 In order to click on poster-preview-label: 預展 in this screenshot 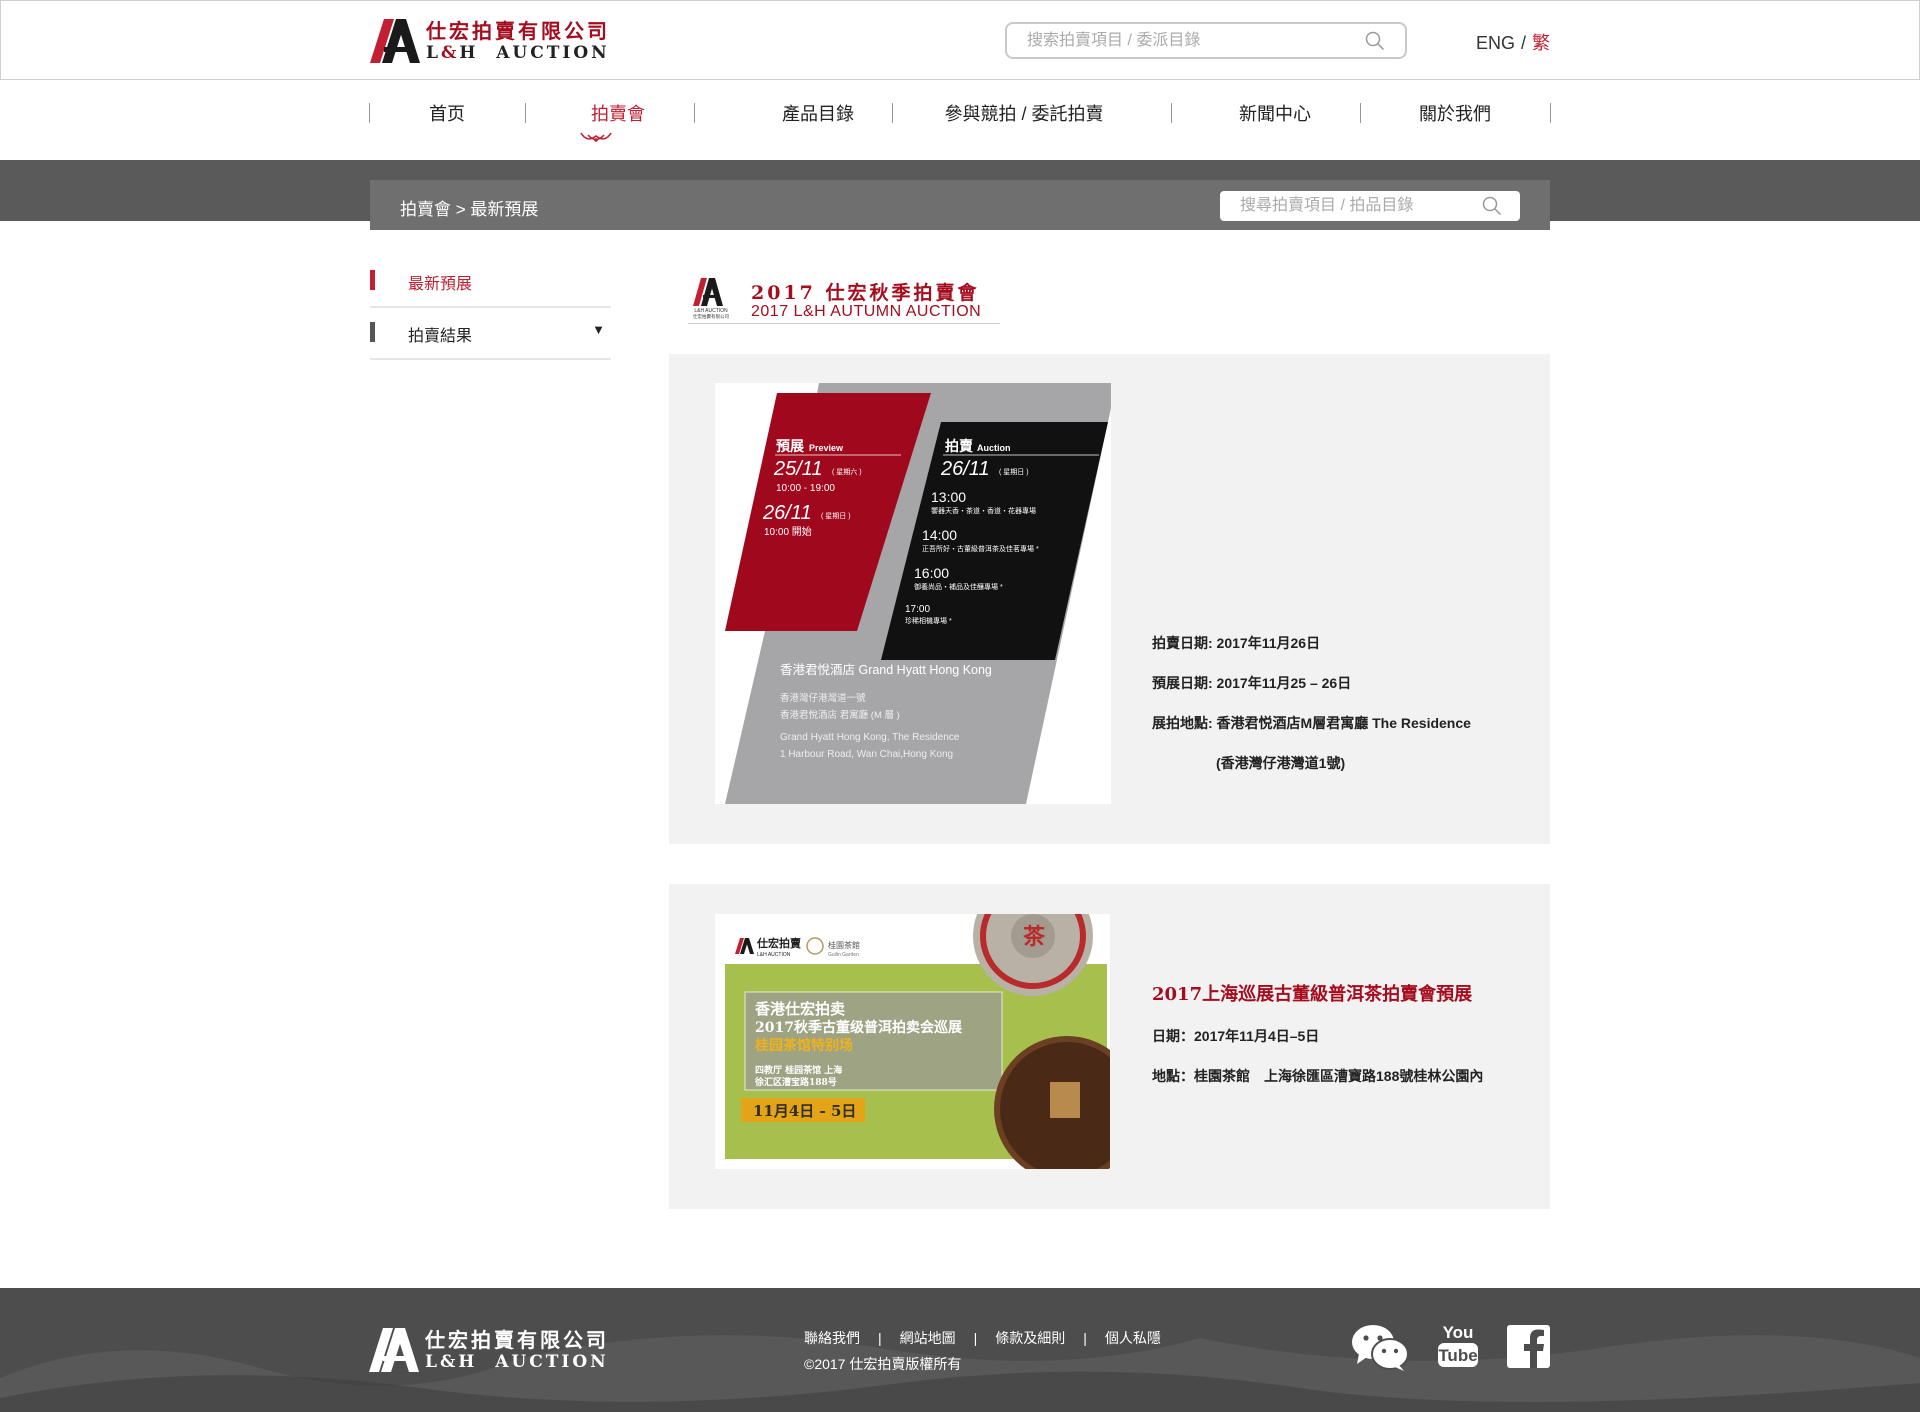, I will do `click(790, 446)`.